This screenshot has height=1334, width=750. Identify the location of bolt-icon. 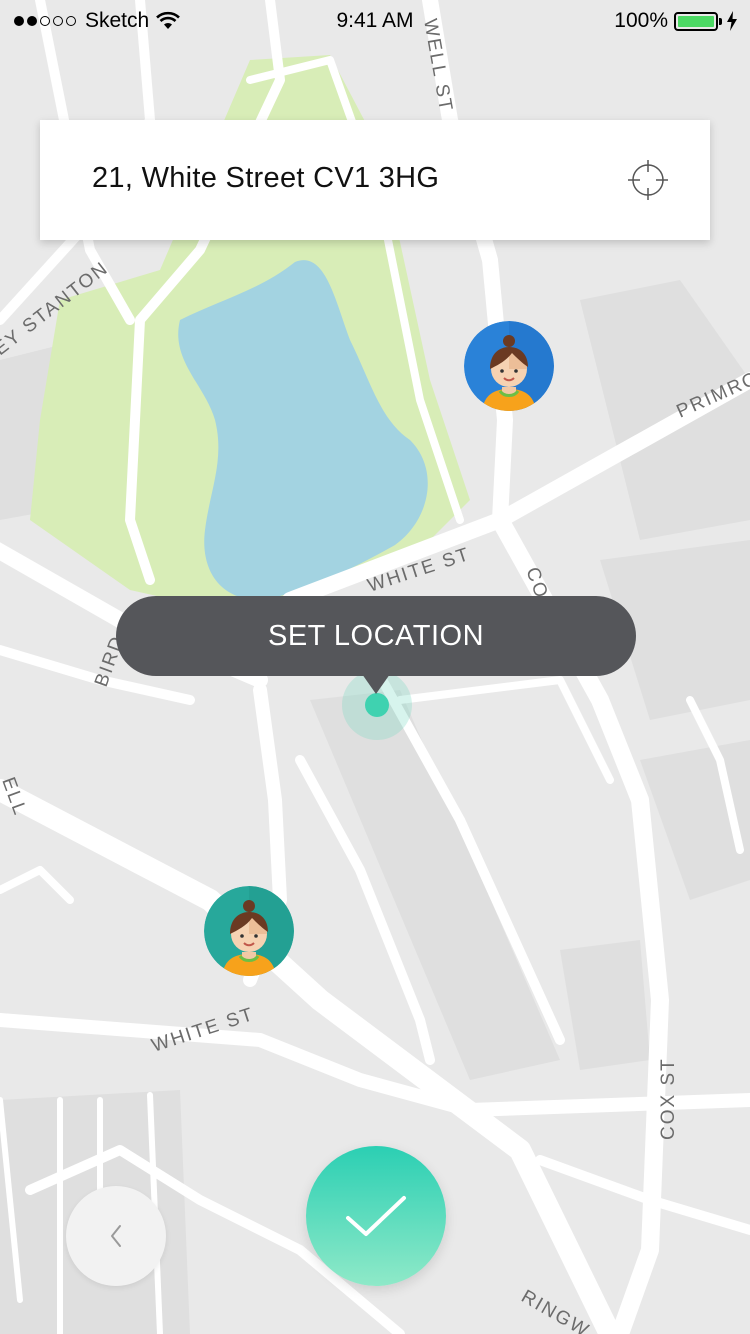
(732, 21).